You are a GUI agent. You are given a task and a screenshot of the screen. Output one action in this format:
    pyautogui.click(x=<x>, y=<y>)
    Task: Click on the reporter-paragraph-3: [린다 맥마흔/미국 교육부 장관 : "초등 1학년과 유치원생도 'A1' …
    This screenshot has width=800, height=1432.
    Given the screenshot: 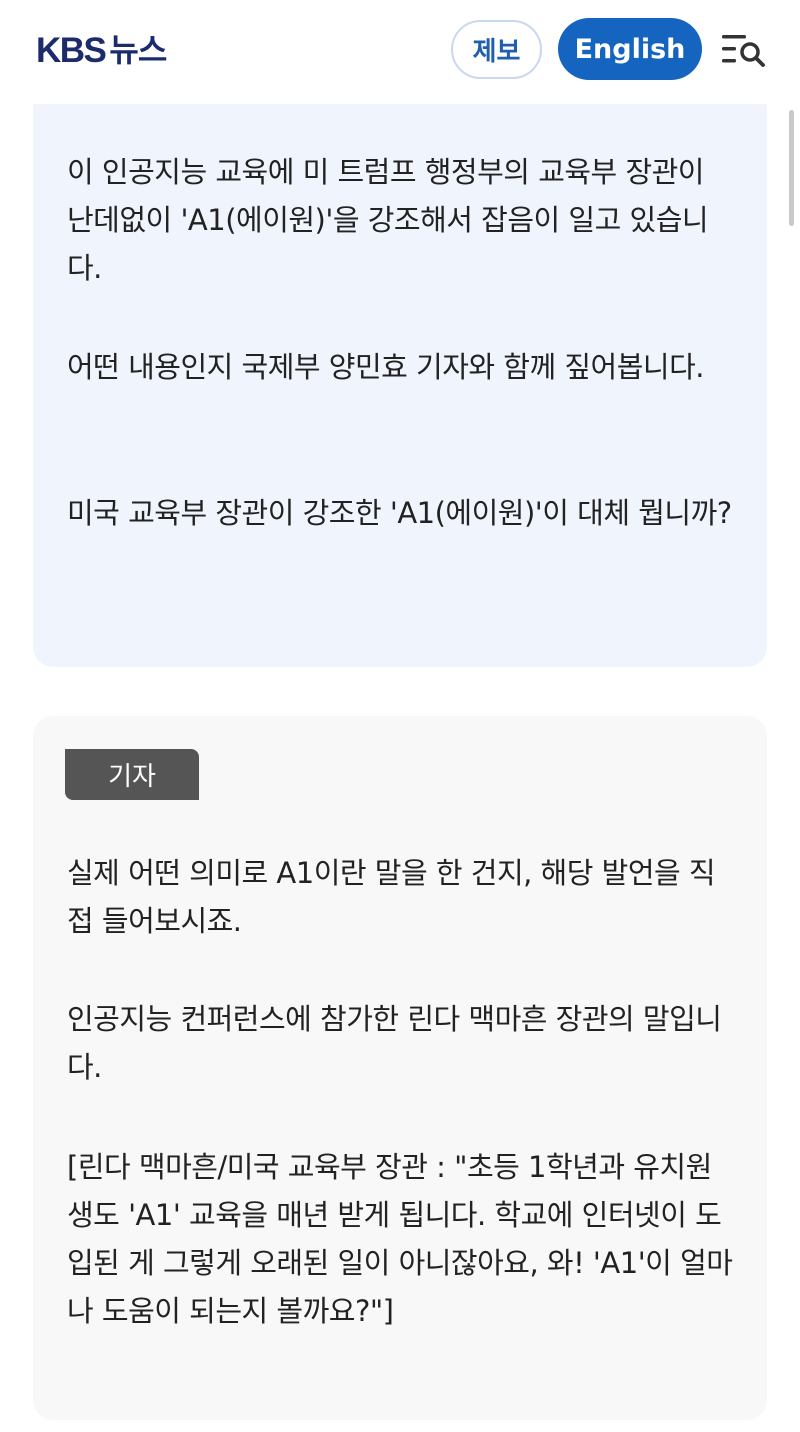 What is the action you would take?
    pyautogui.click(x=400, y=1239)
    